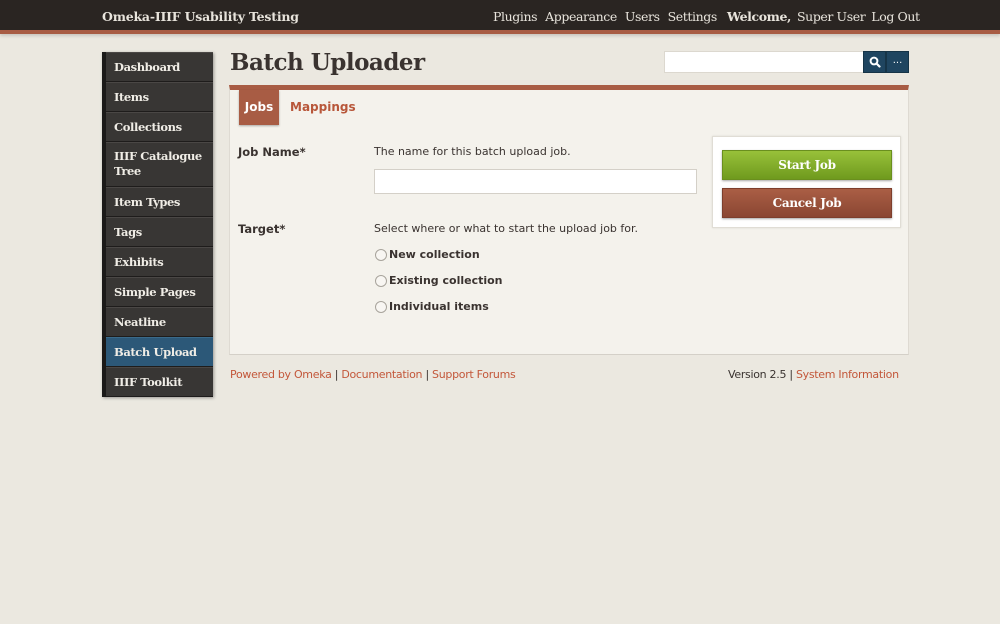 This screenshot has height=624, width=1000. Describe the element at coordinates (806, 182) in the screenshot. I see `action-panel: Start Job Cancel Job` at that location.